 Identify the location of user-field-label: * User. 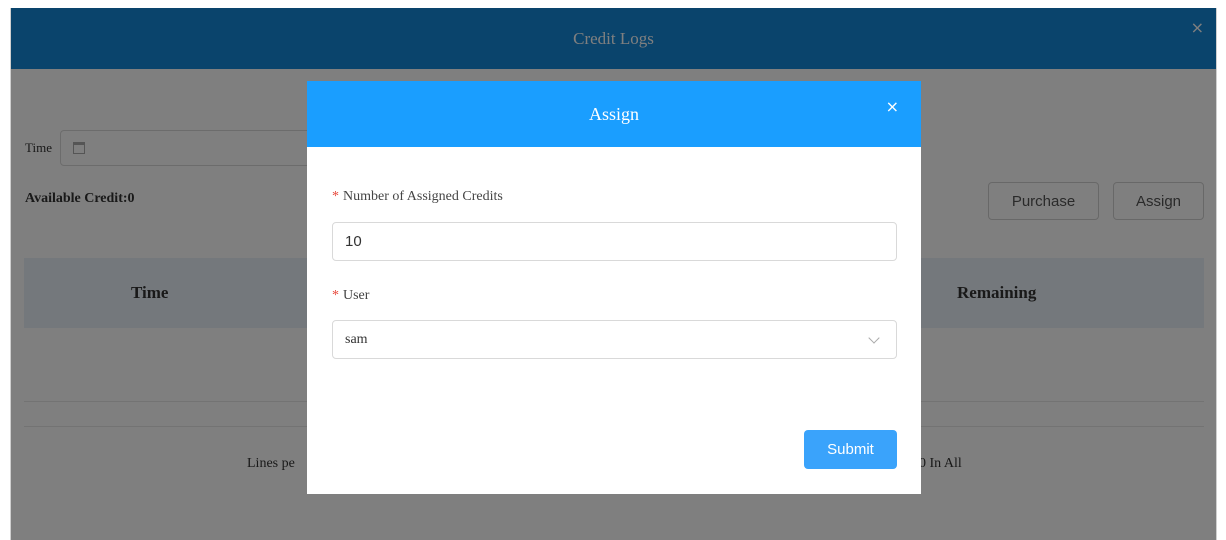
(350, 296).